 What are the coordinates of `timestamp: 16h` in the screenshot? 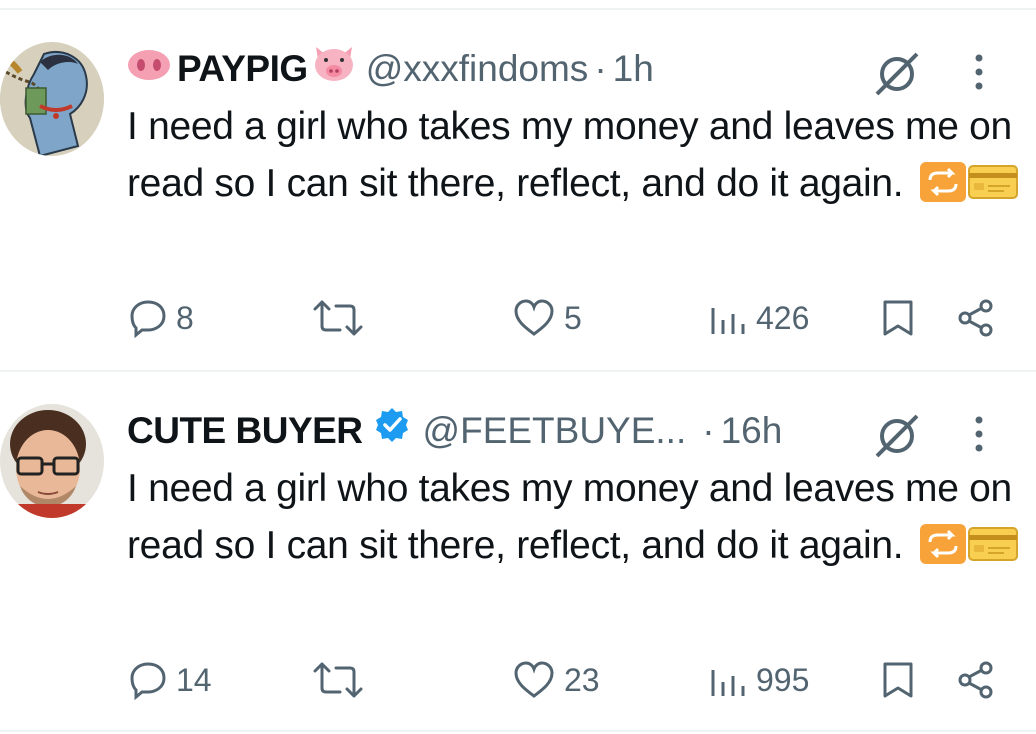 It's located at (752, 431).